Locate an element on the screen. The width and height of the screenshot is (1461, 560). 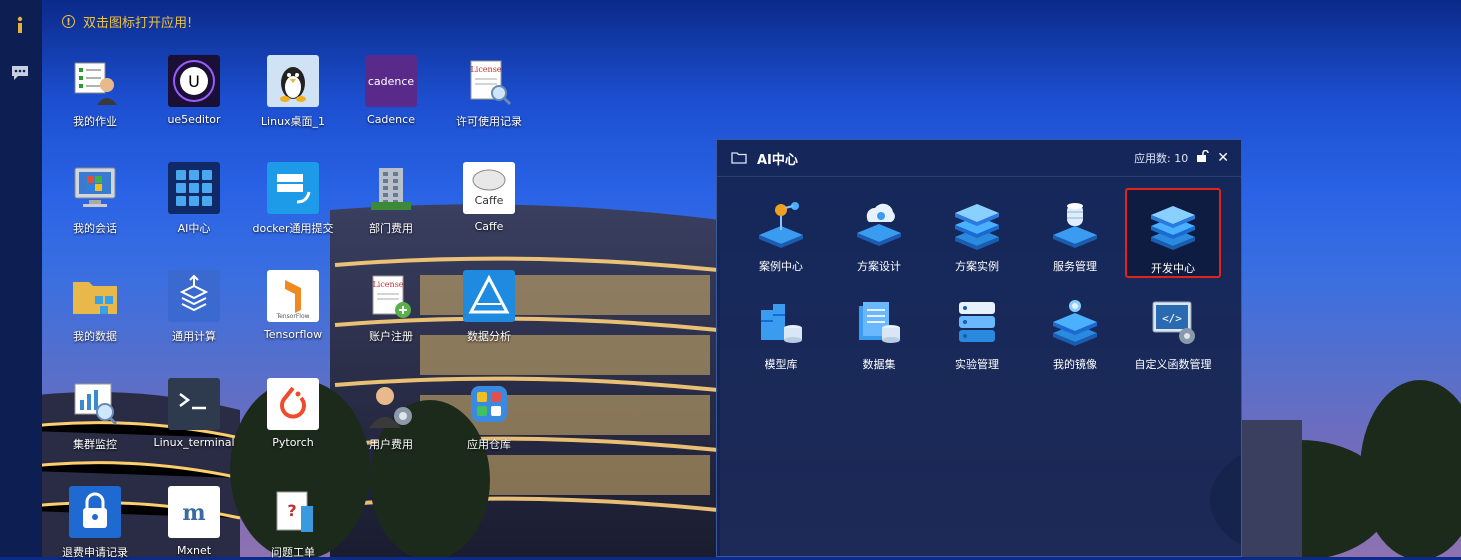
desktop-icon-terminal: Linux_terminal is located at coordinates (194, 413).